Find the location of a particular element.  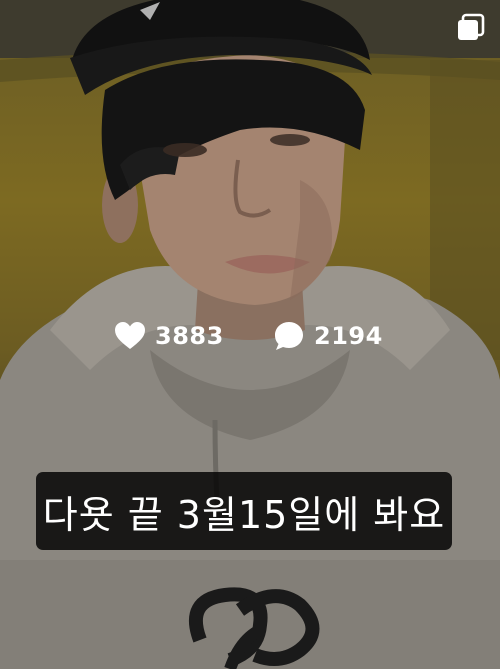

likes-stat: 3883 is located at coordinates (168, 336).